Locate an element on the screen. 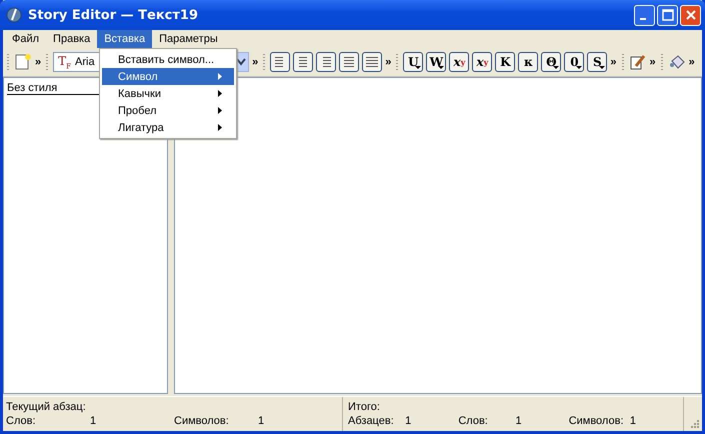 Image resolution: width=705 pixels, height=434 pixels. font-type-icon: T$_{F}$ is located at coordinates (64, 62).